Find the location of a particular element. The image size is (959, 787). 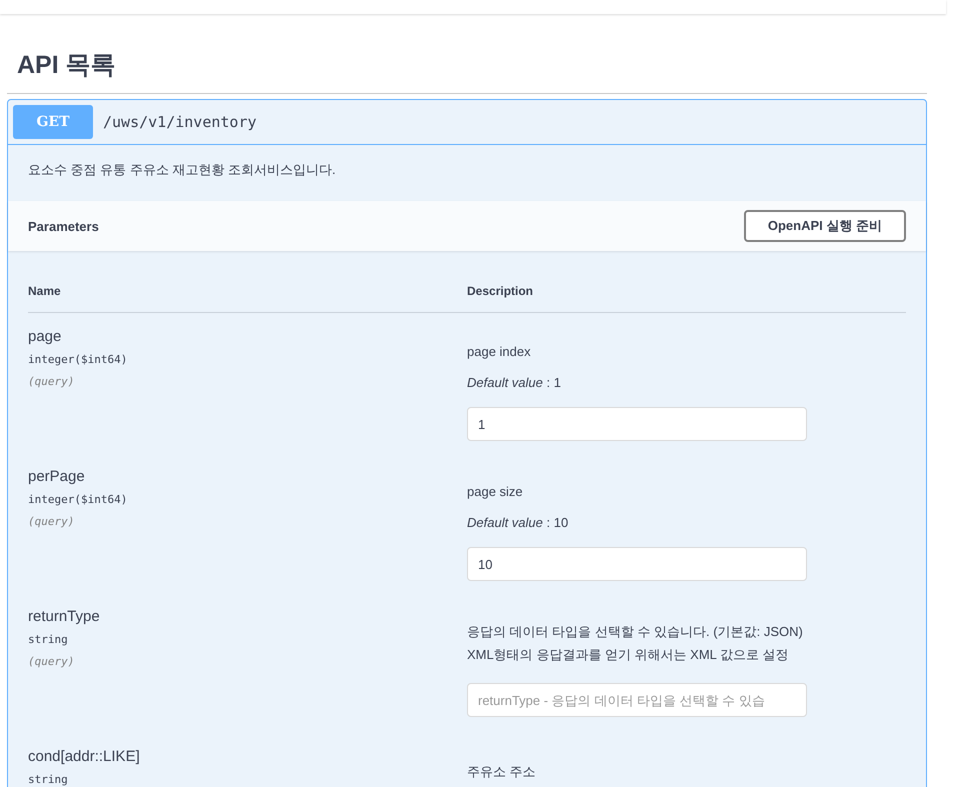

parameter-description: 주유소 주소 is located at coordinates (502, 772).